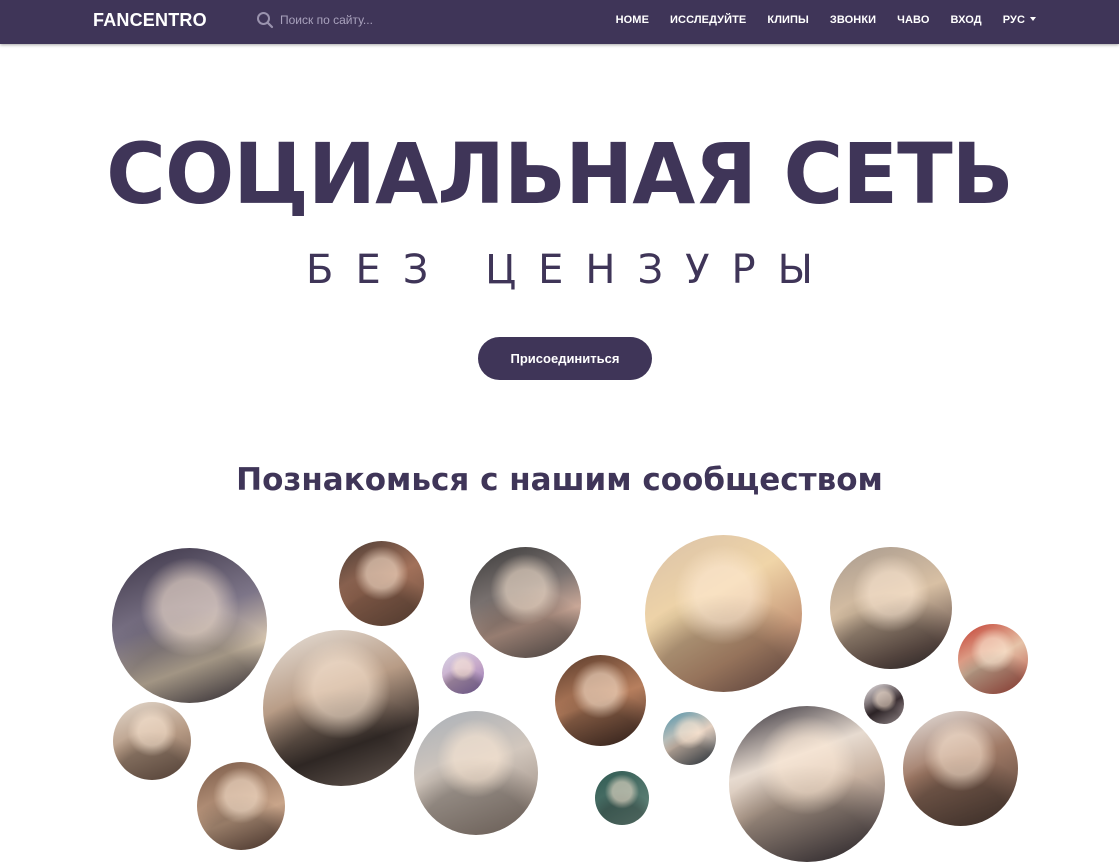 This screenshot has width=1119, height=862. I want to click on nav-item-clips: КЛИПЫ, so click(788, 20).